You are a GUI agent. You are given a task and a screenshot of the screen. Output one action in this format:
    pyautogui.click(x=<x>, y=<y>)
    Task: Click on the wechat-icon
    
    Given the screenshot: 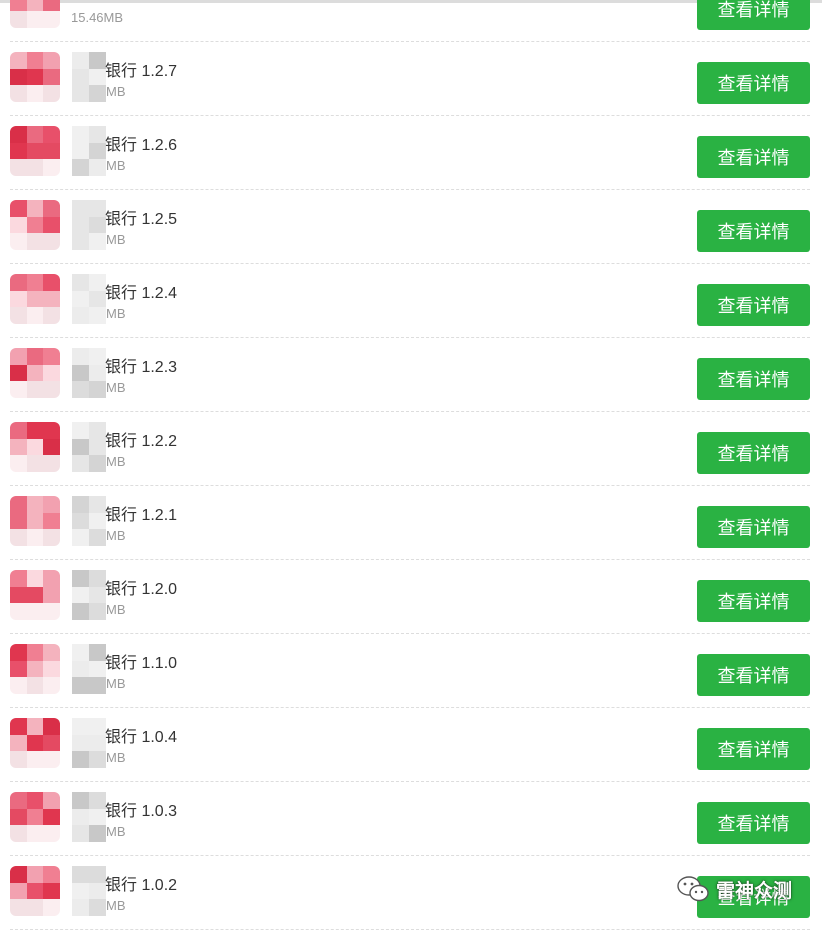 What is the action you would take?
    pyautogui.click(x=693, y=889)
    